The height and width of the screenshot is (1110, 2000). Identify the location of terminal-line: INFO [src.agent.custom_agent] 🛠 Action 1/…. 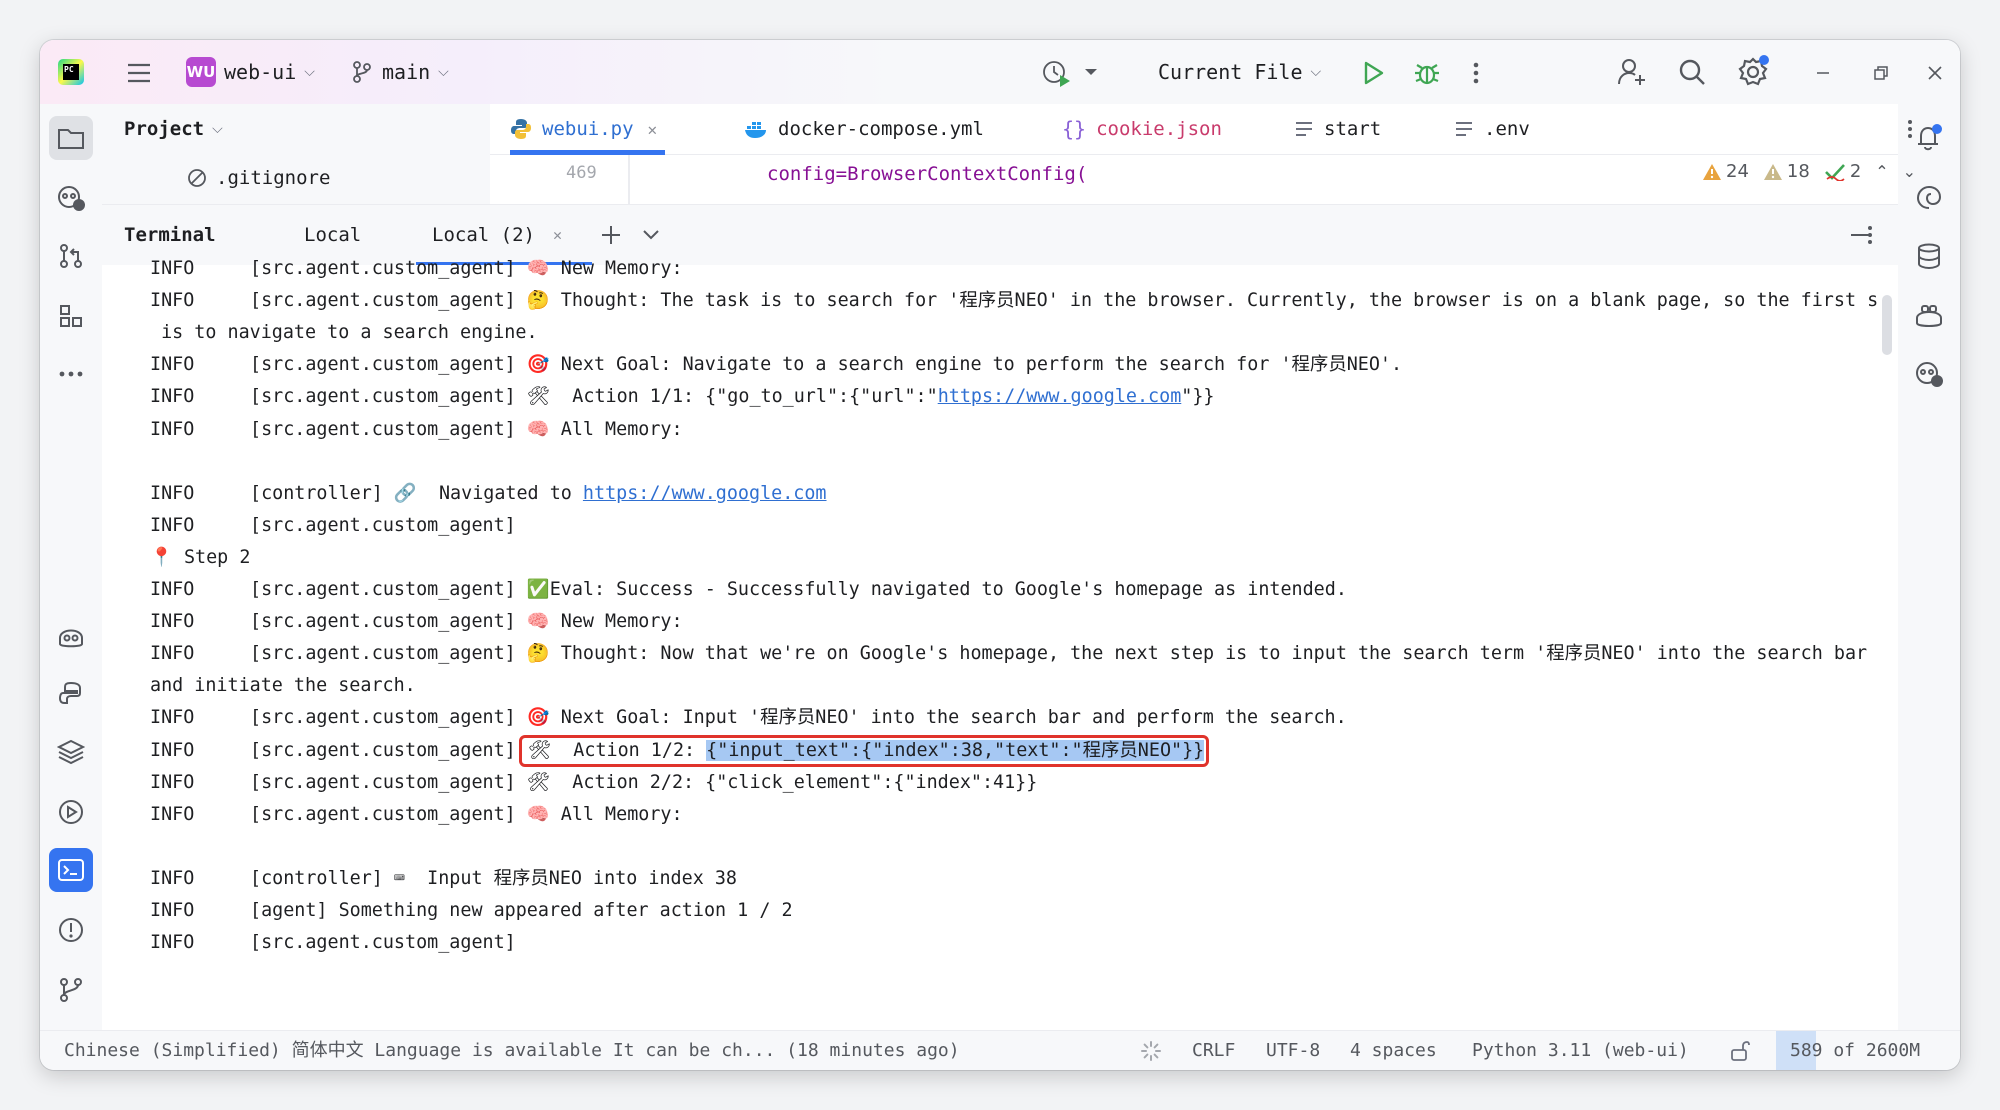
(682, 397).